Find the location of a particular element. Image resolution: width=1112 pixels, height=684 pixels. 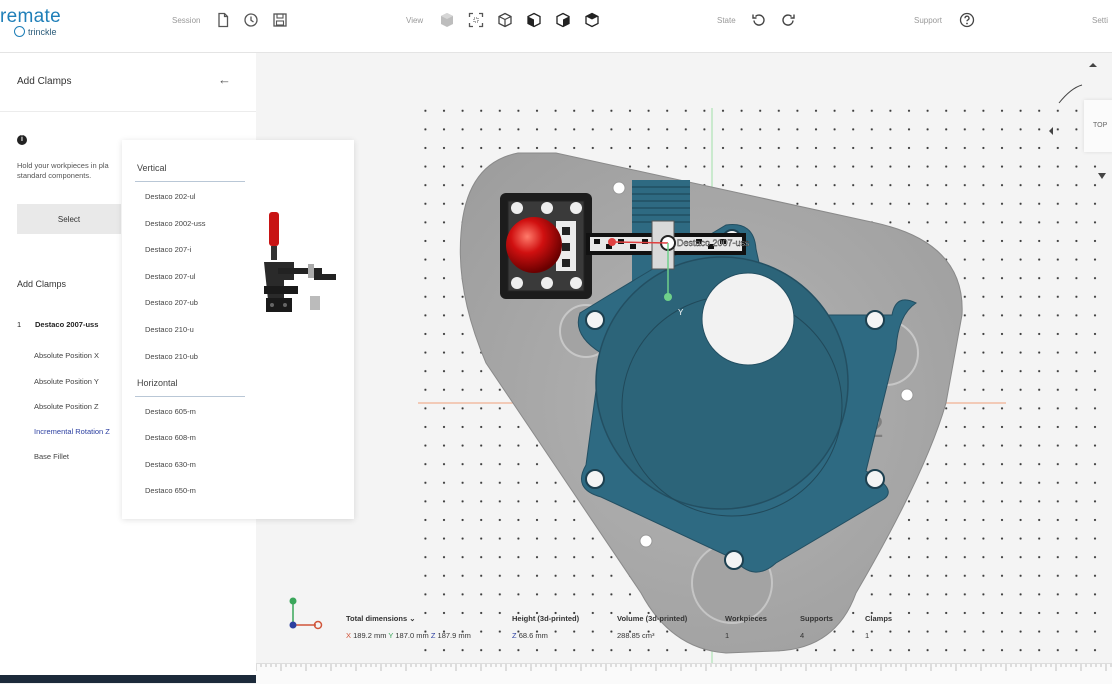

view-cube-label: TOP is located at coordinates (1100, 125).